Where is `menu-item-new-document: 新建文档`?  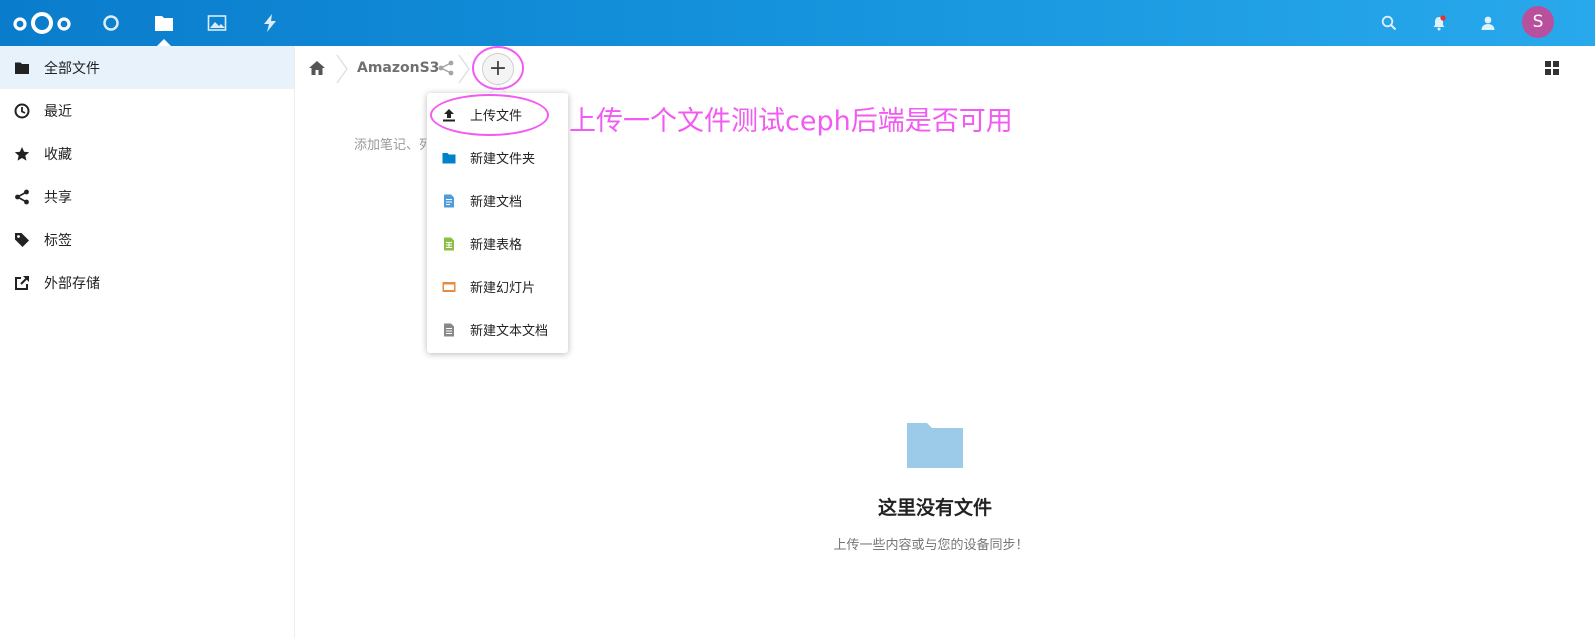 menu-item-new-document: 新建文档 is located at coordinates (497, 200).